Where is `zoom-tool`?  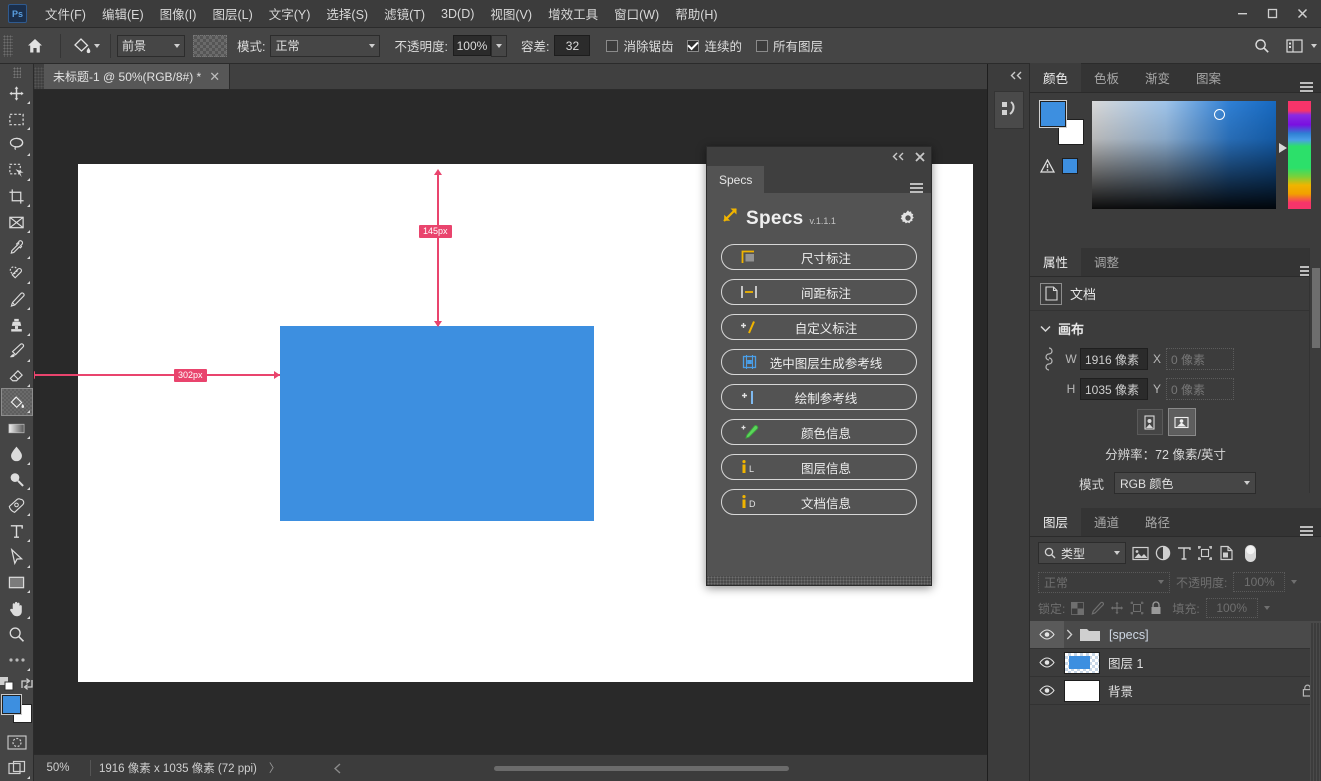 zoom-tool is located at coordinates (17, 634).